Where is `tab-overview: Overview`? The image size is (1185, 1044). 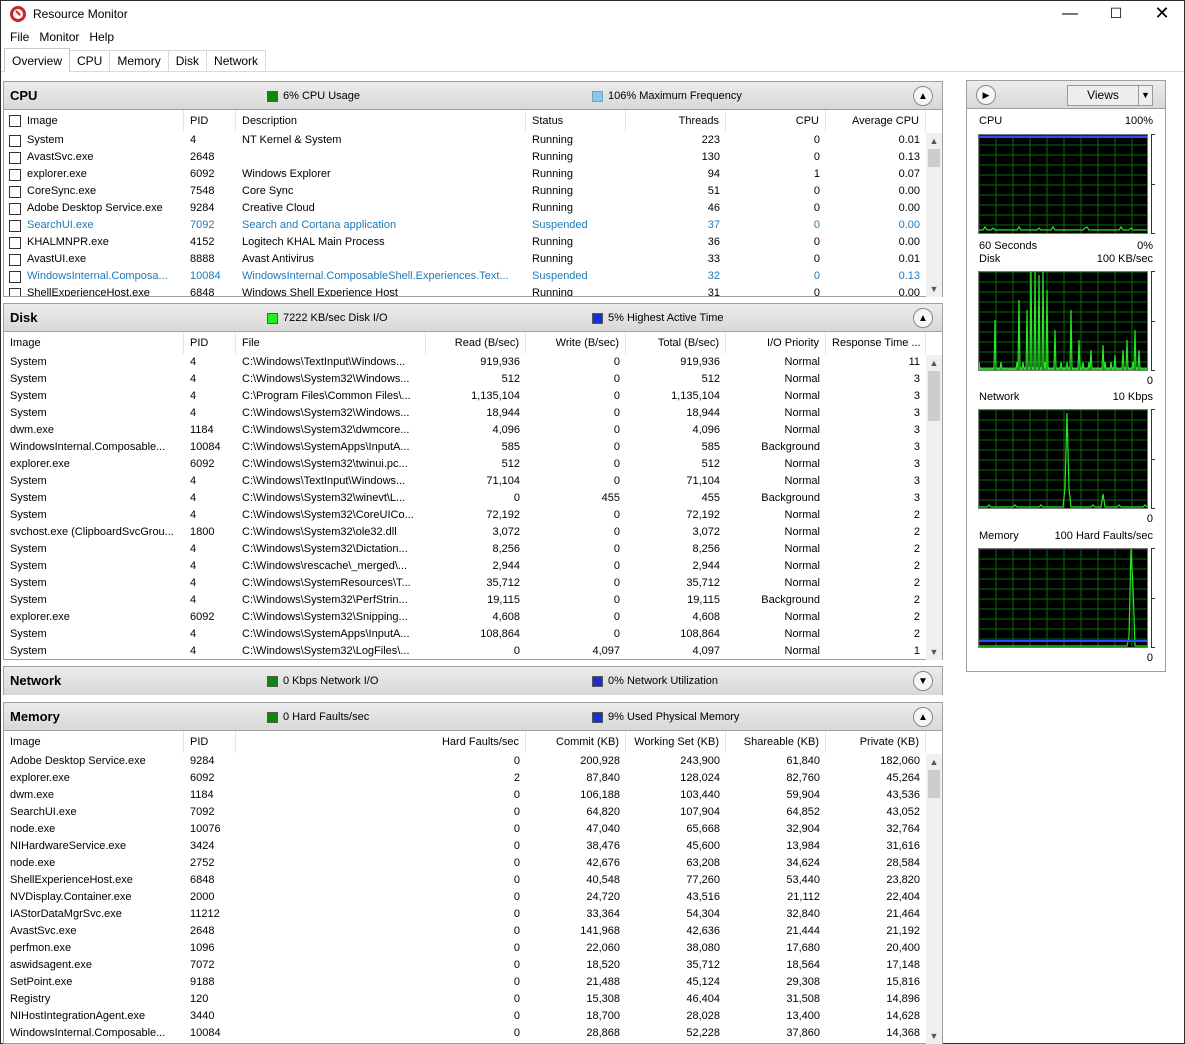 tab-overview: Overview is located at coordinates (37, 60).